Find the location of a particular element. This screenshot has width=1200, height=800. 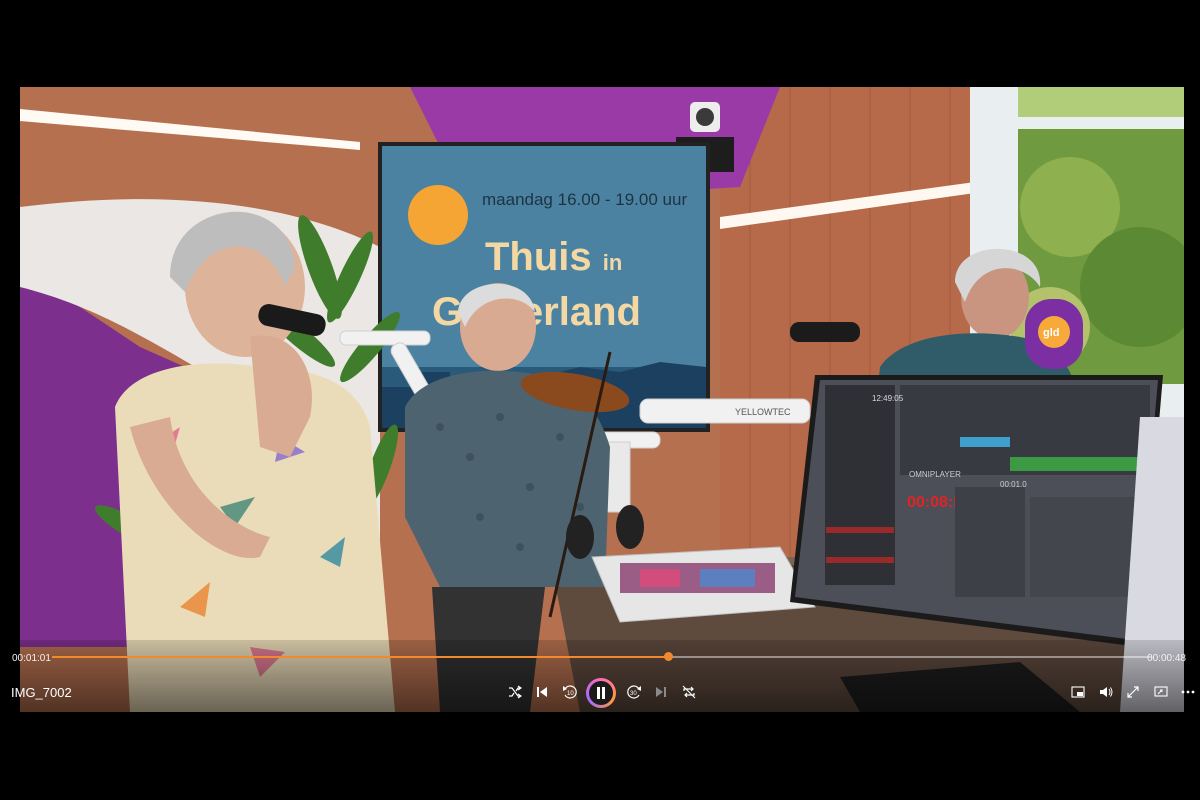

svg-text: 30 is located at coordinates (633, 694).